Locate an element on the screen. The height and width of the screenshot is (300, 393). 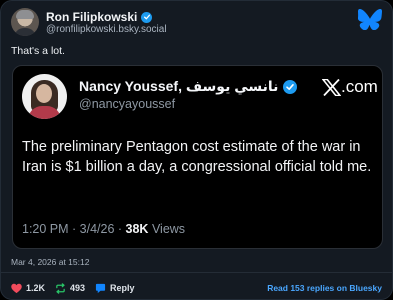
author-avatar is located at coordinates (25, 22).